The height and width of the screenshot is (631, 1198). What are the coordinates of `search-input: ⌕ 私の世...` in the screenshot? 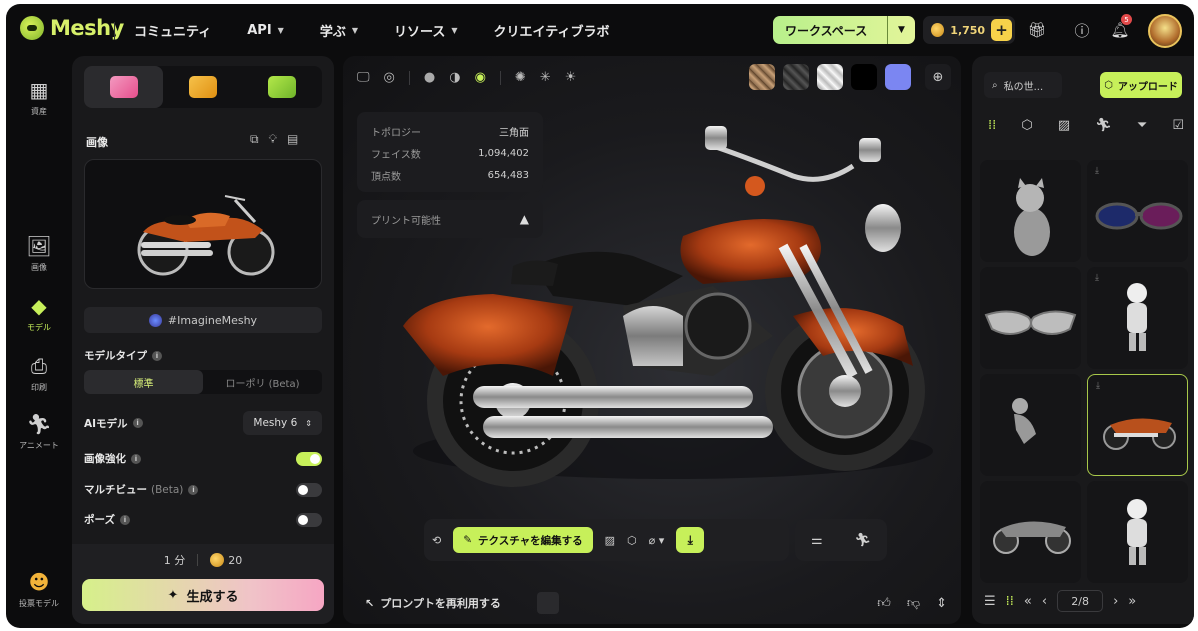 It's located at (1023, 85).